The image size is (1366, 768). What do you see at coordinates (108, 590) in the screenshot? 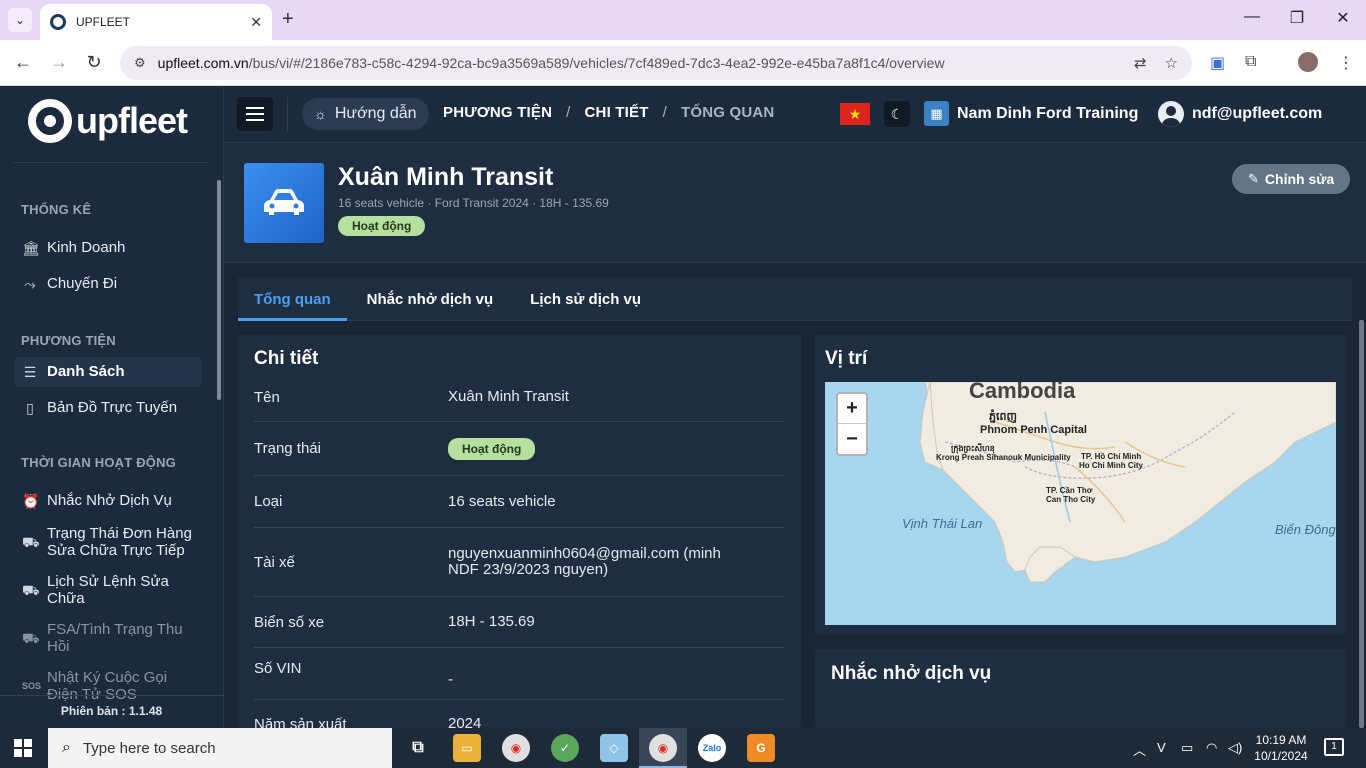
I see `sidebar-item-repair-order-history: ⛟ Lịch Sử Lệnh Sửa Chữa` at bounding box center [108, 590].